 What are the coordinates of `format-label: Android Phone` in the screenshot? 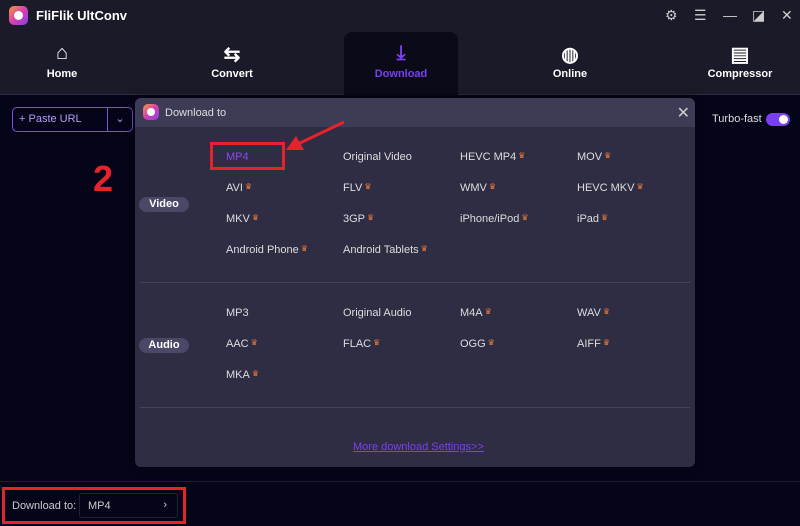 It's located at (262, 250).